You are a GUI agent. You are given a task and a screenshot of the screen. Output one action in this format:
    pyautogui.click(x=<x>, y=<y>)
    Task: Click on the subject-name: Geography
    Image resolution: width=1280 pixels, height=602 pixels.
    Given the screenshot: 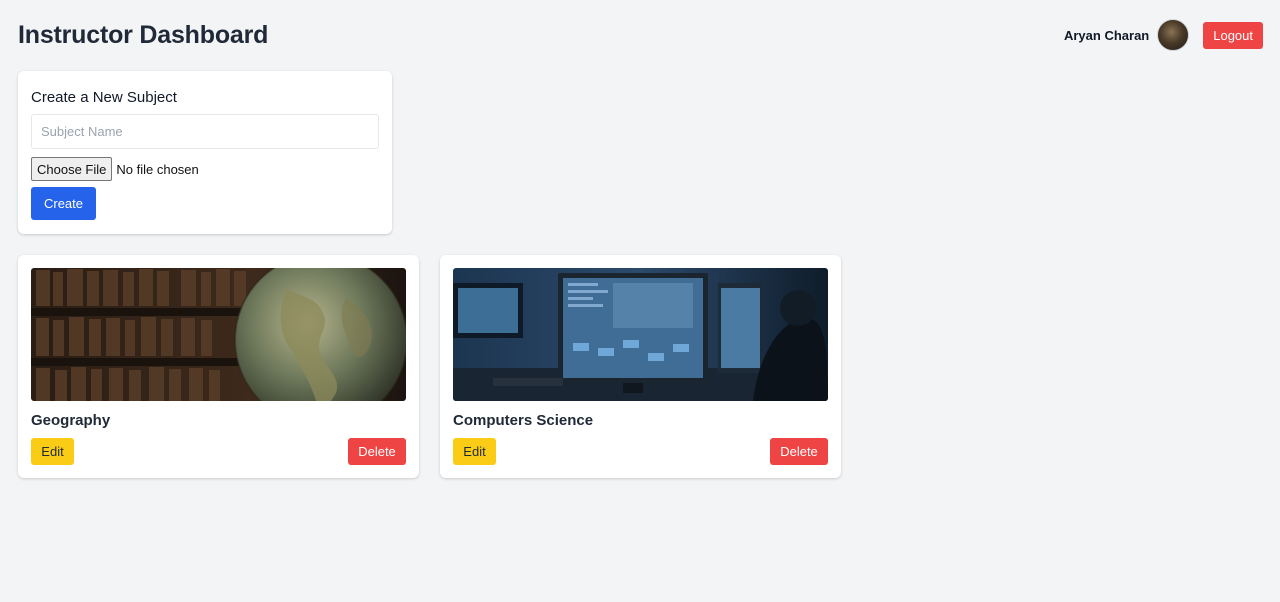 What is the action you would take?
    pyautogui.click(x=71, y=420)
    